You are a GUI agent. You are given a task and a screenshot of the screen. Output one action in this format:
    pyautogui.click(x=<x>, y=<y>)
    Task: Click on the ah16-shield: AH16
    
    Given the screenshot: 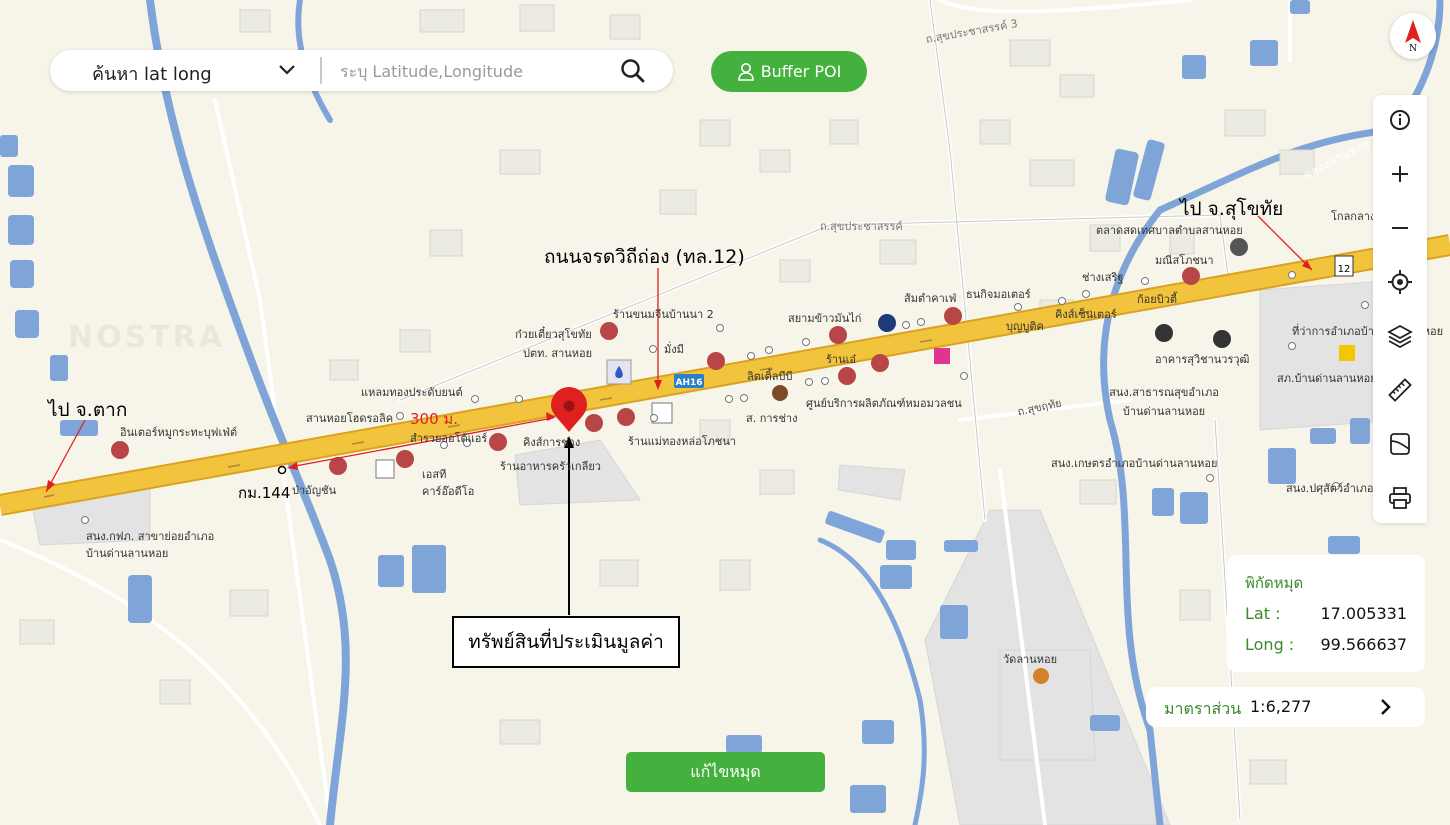 What is the action you would take?
    pyautogui.click(x=688, y=383)
    